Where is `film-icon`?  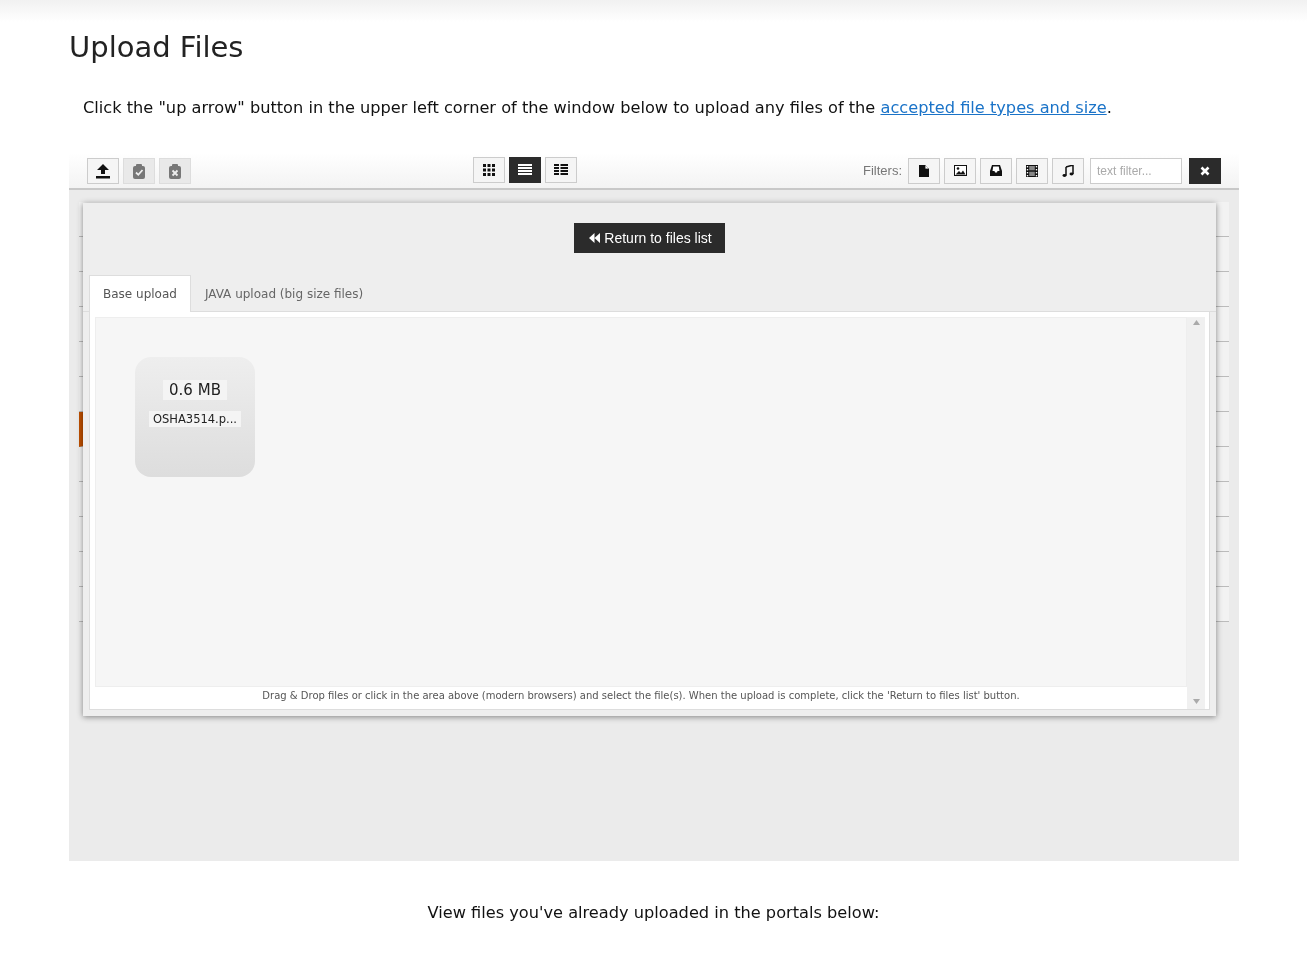
film-icon is located at coordinates (1032, 170).